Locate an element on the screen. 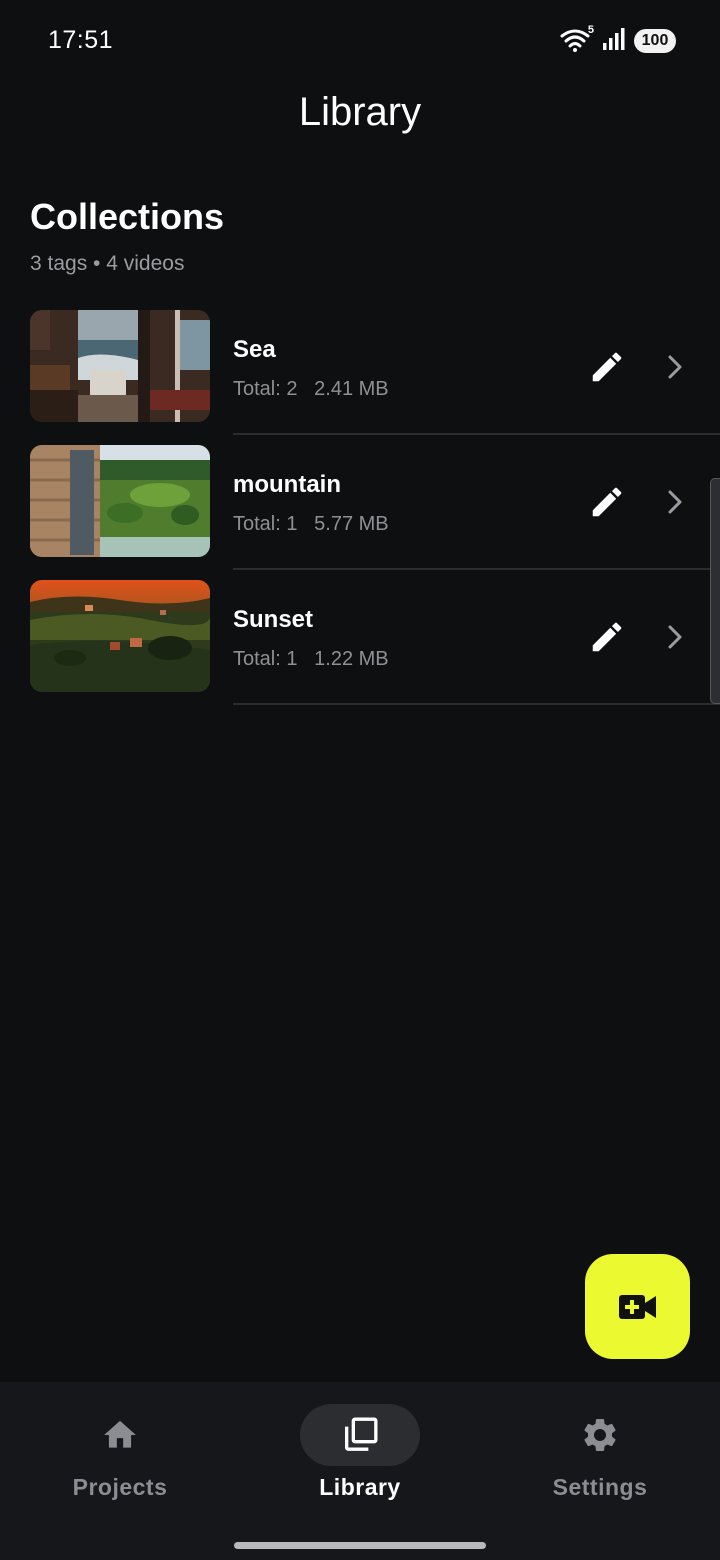  divider is located at coordinates (476, 704).